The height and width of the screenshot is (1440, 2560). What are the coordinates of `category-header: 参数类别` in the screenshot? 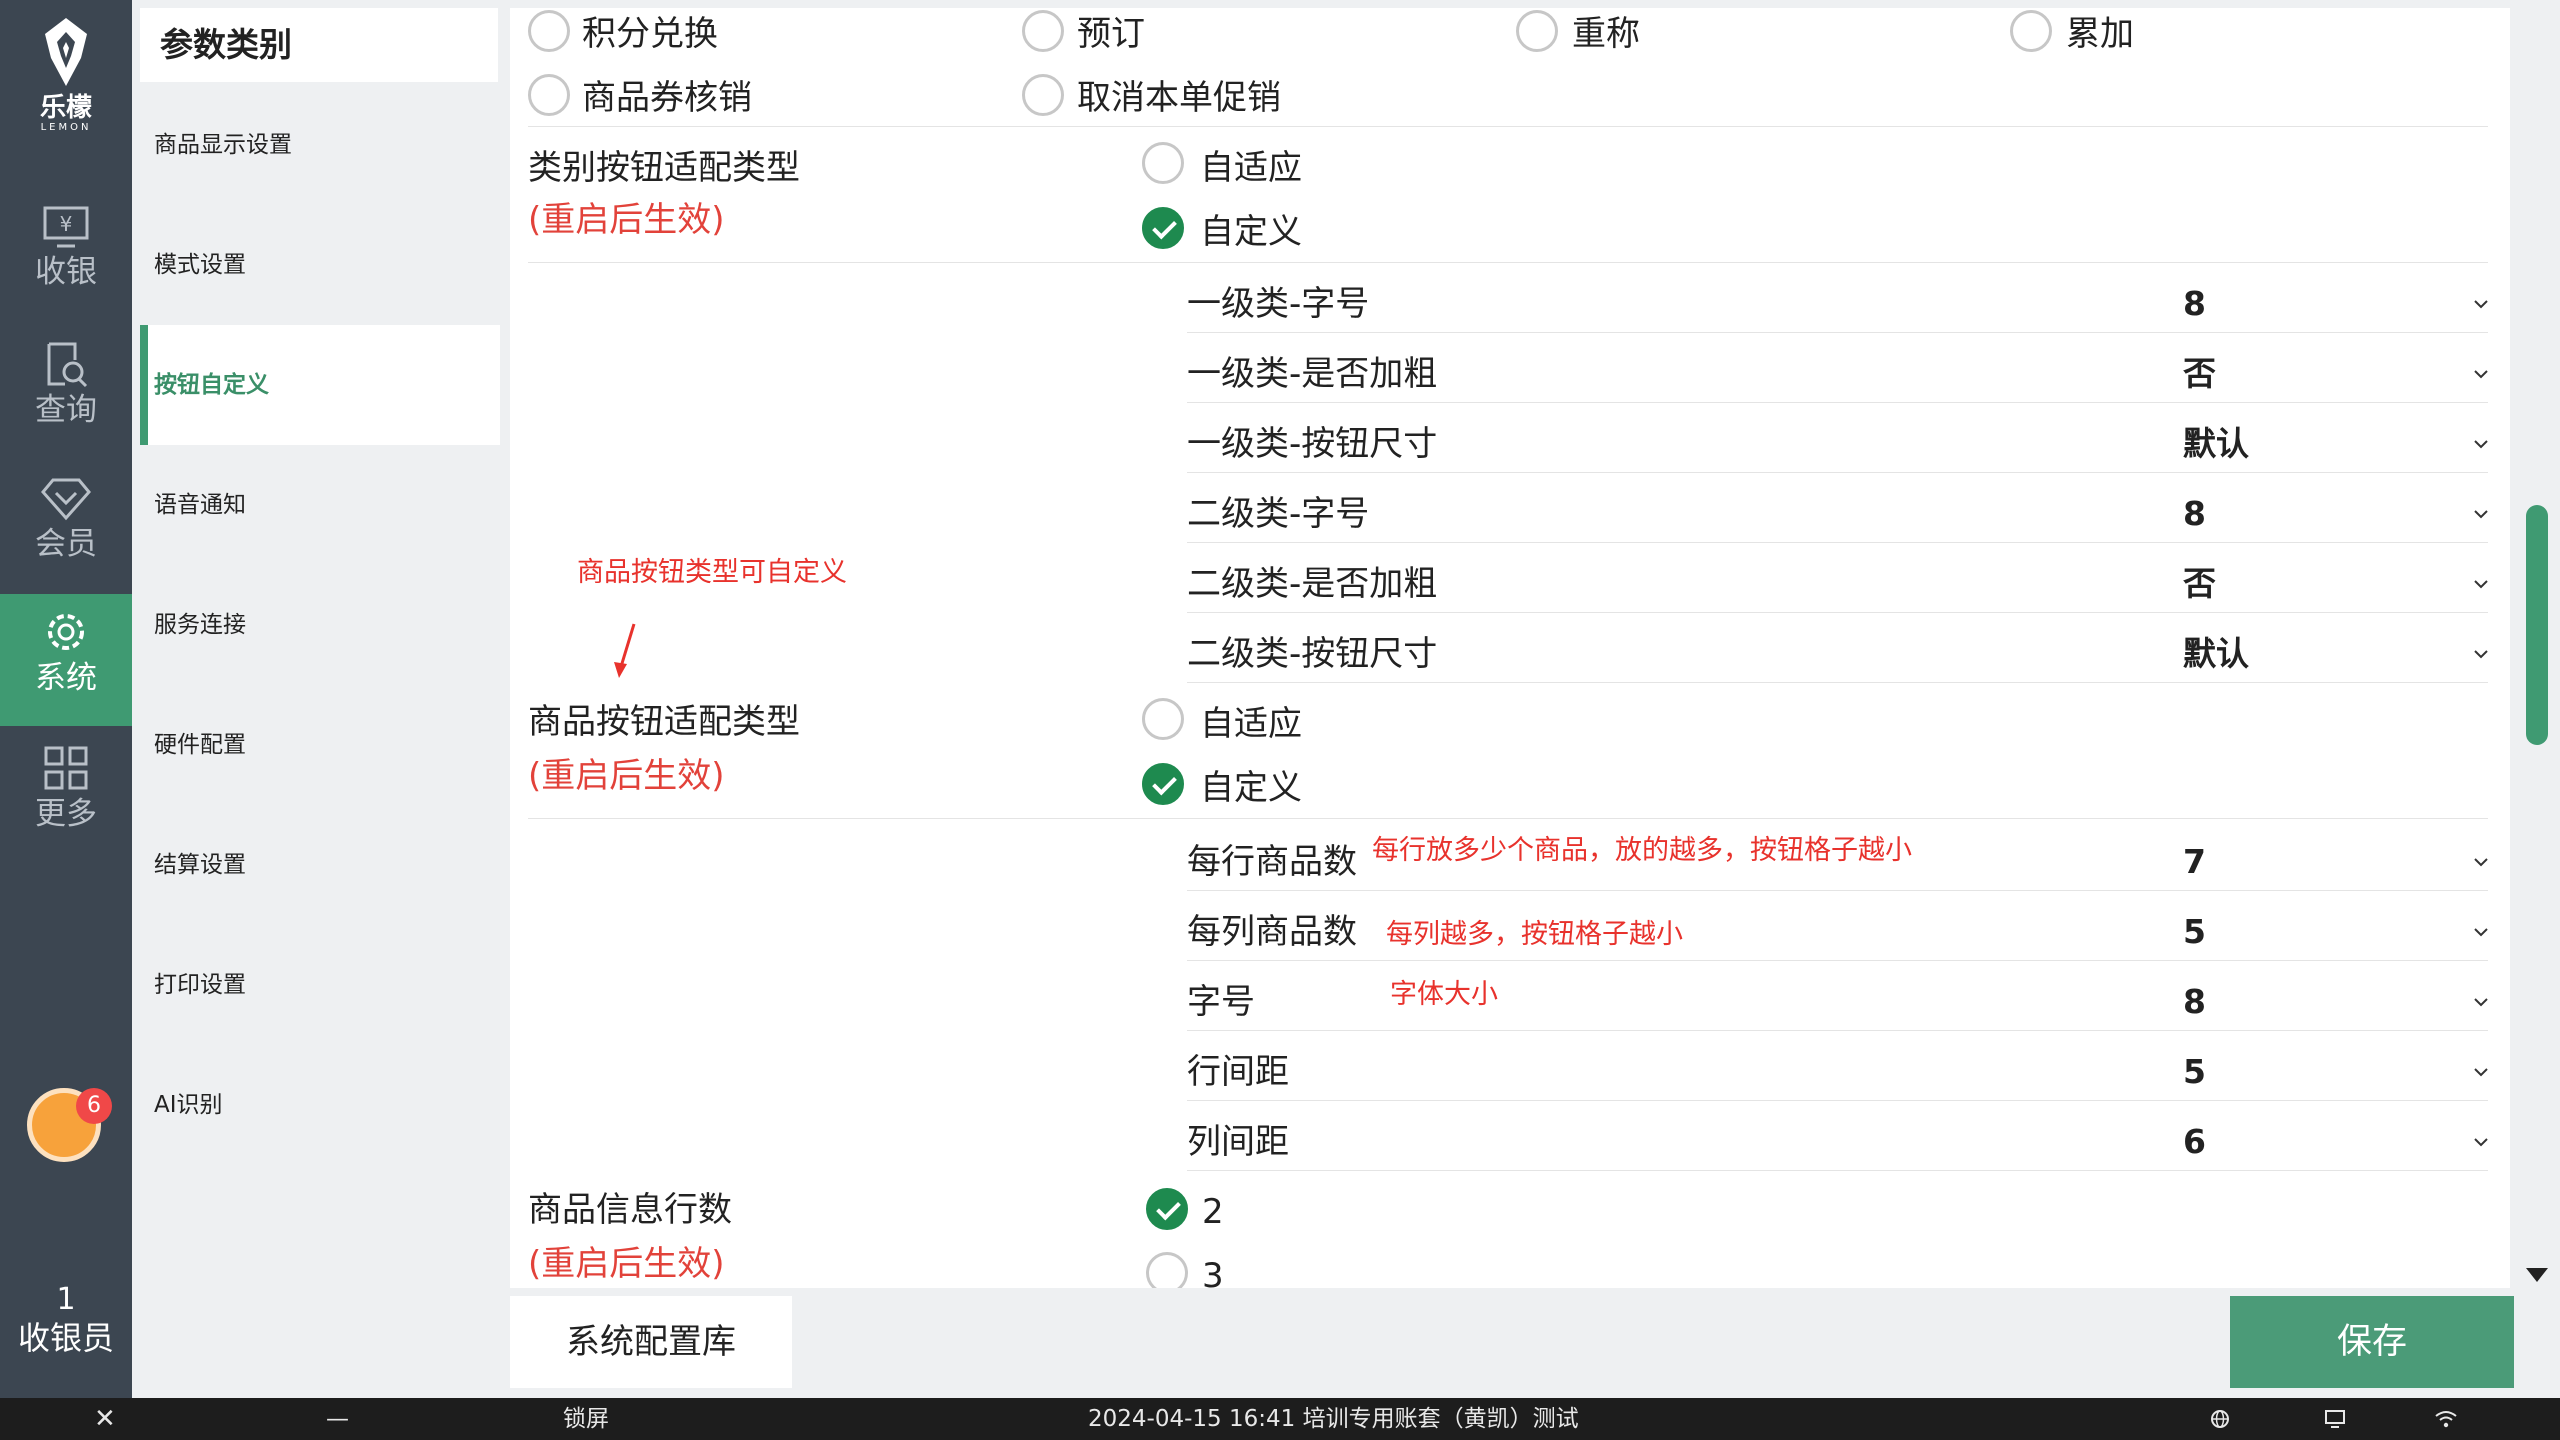 It's located at (319, 45).